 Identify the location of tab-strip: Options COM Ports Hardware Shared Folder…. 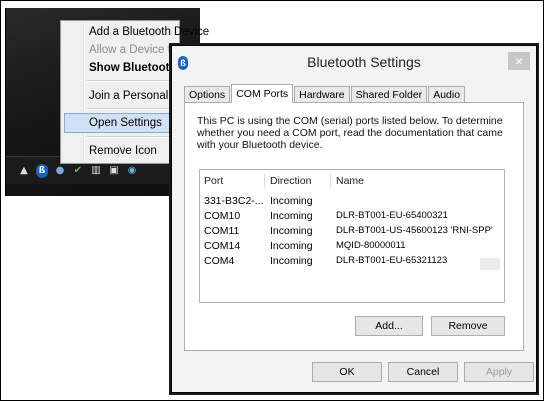
(325, 93).